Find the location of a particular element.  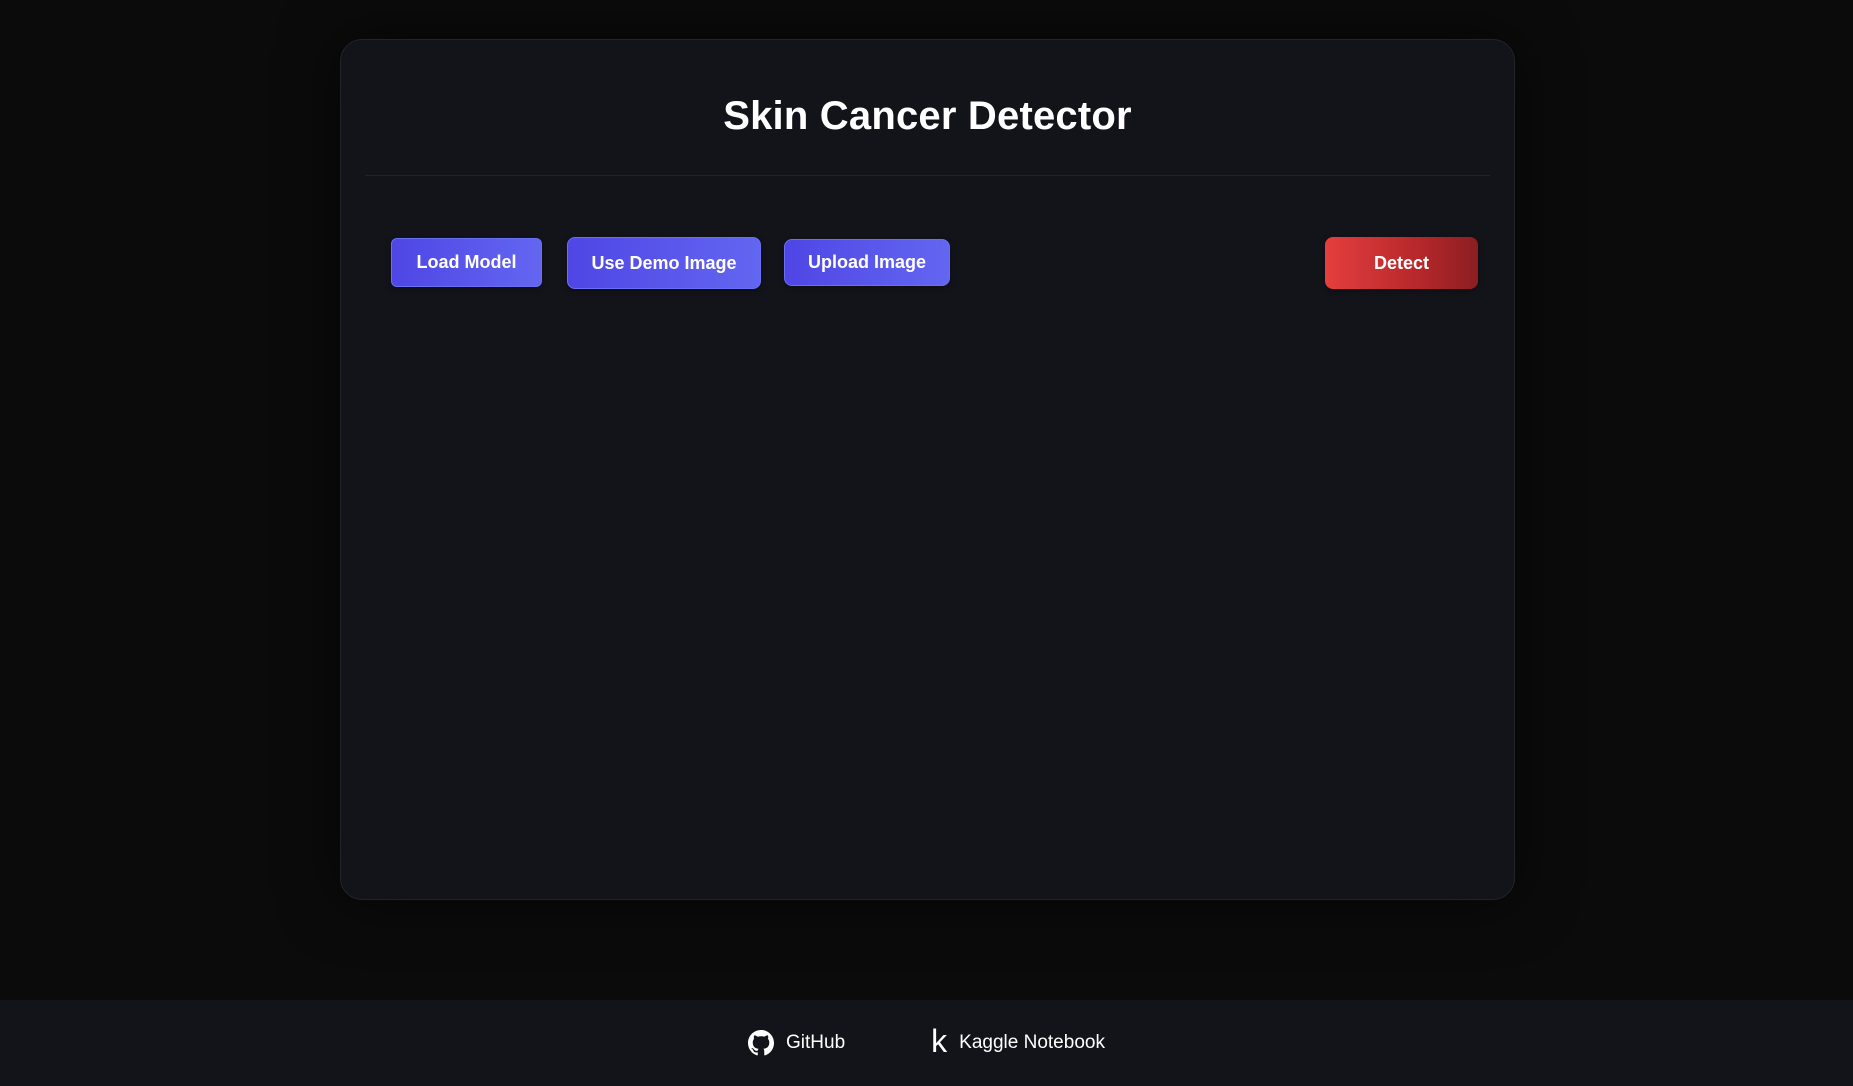

load-model-button: Load Model is located at coordinates (466, 262).